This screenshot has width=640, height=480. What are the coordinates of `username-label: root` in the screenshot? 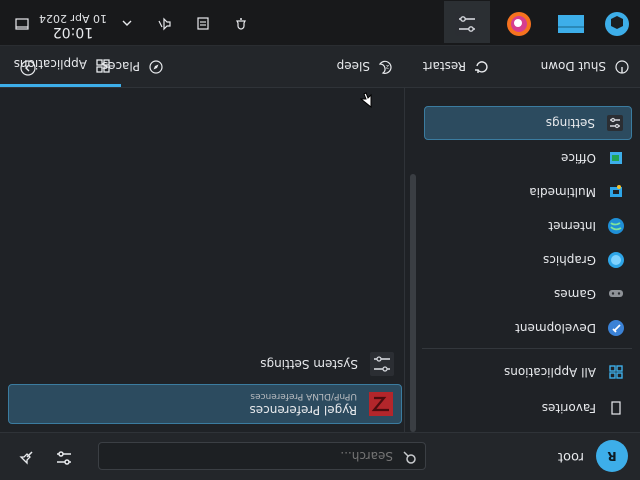 It's located at (570, 456).